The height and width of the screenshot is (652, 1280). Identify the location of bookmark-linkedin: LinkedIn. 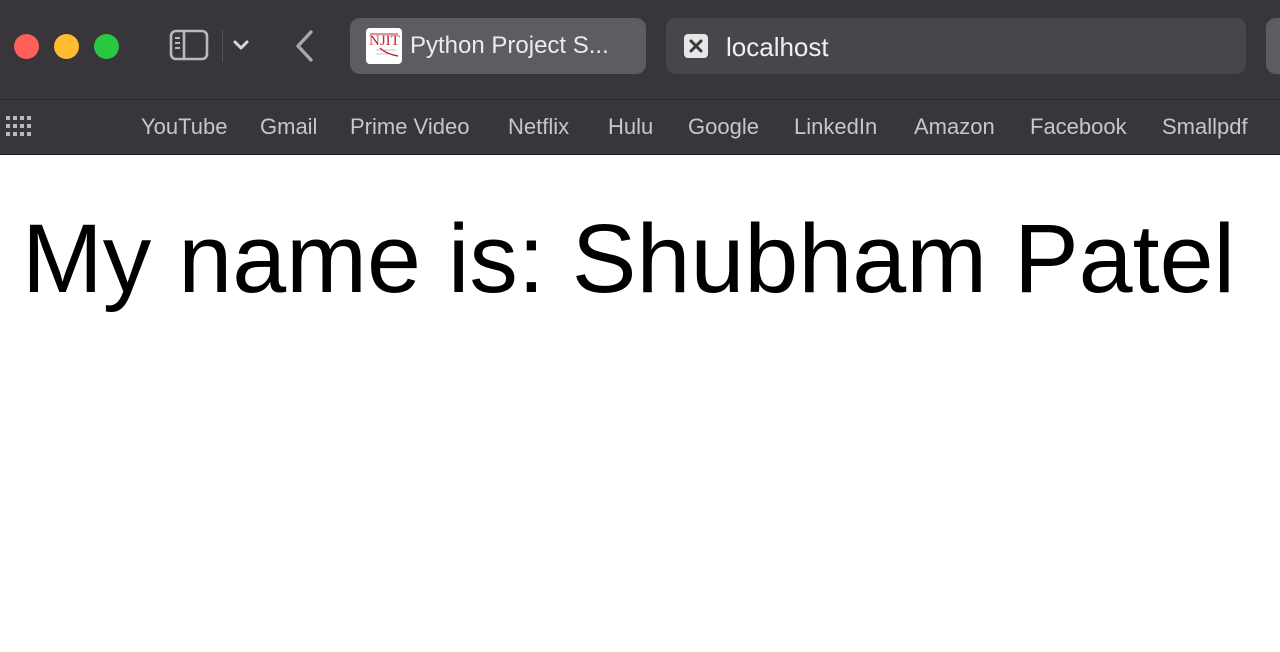
(835, 127).